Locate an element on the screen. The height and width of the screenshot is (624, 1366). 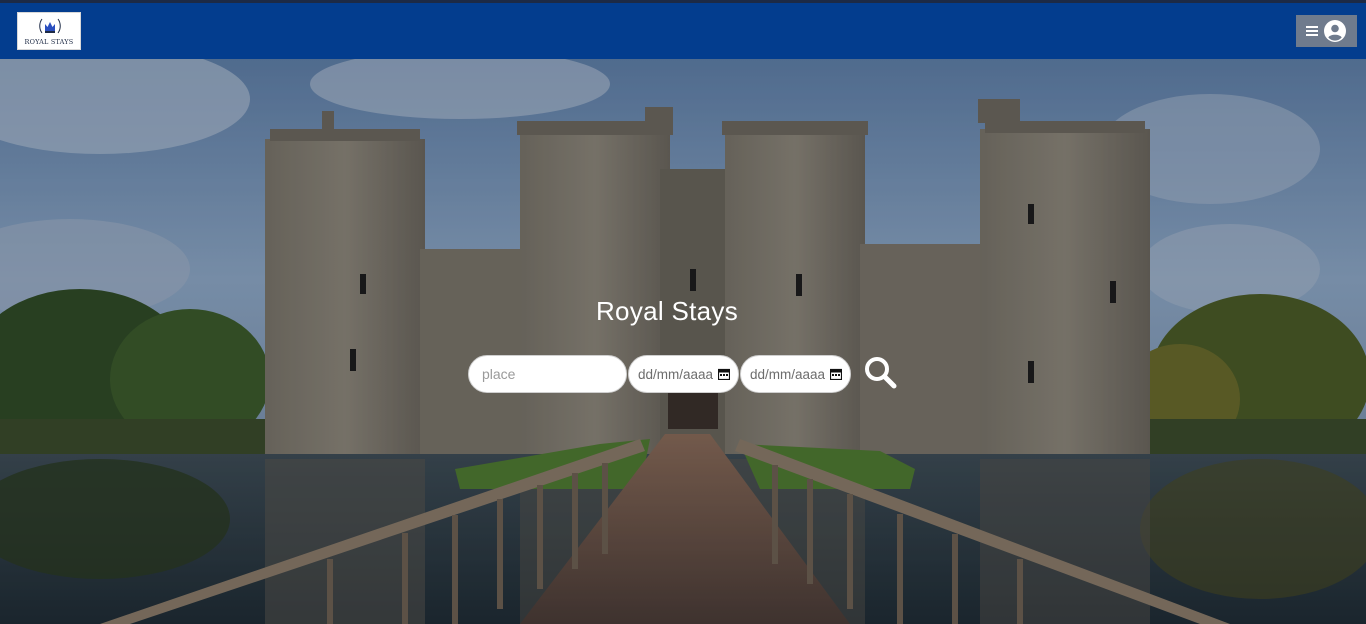
crown-laurel-icon is located at coordinates (50, 26).